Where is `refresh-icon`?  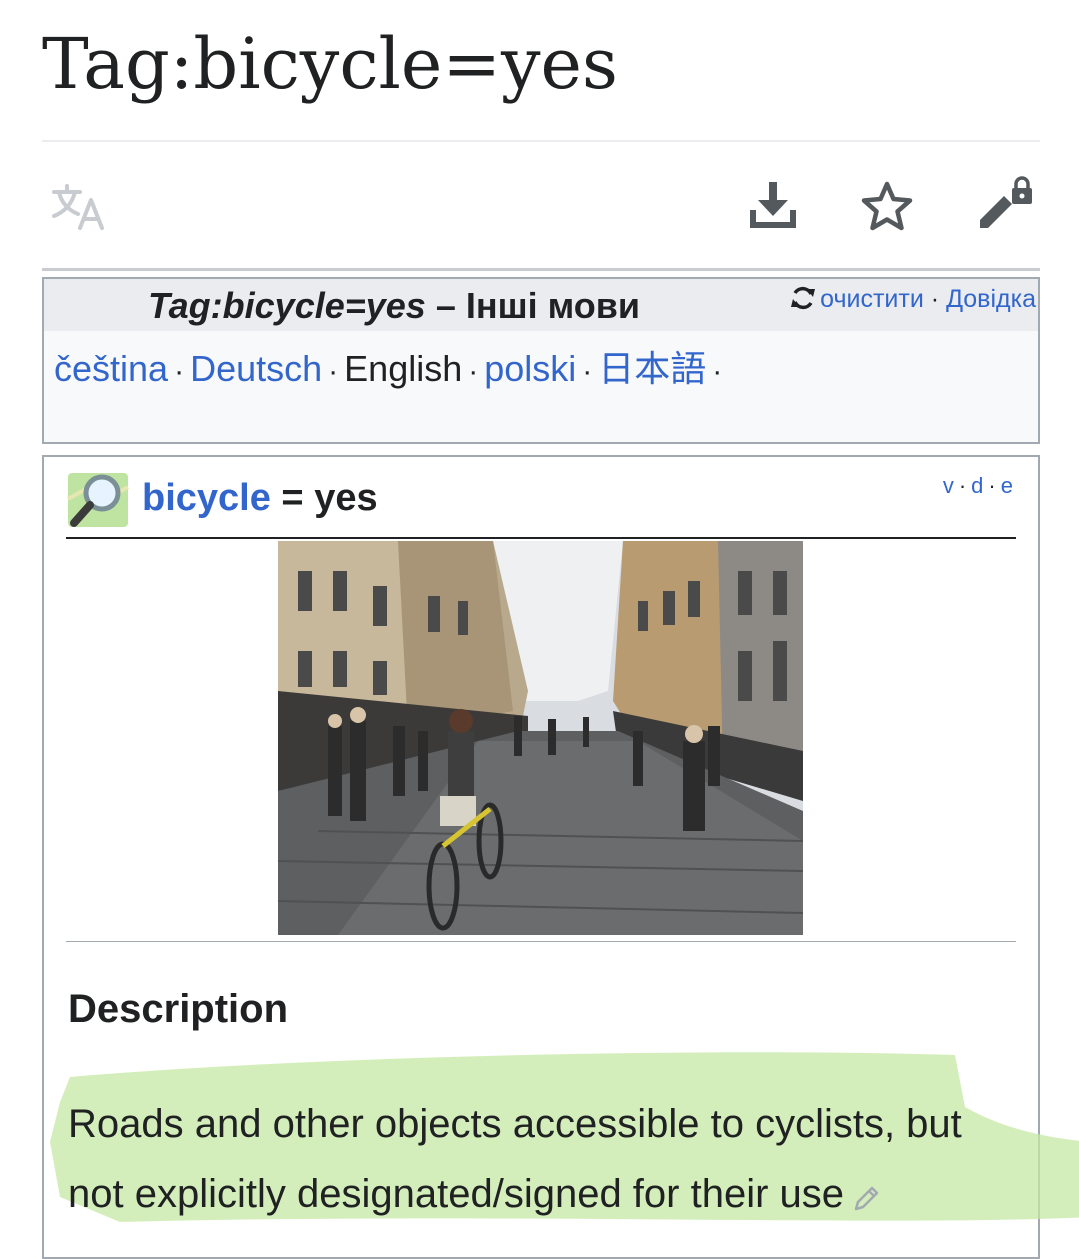
refresh-icon is located at coordinates (803, 298).